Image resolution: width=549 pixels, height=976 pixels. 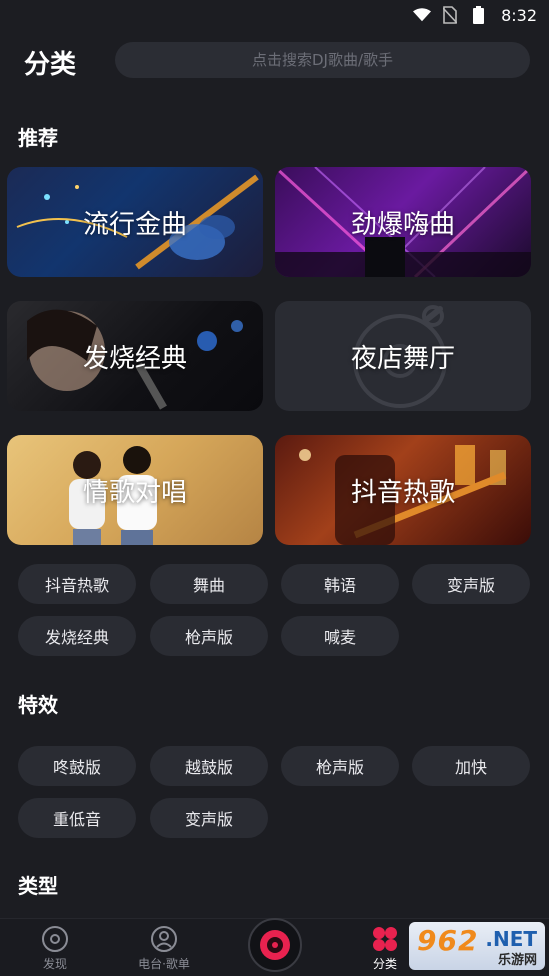 I want to click on page-title: 分类, so click(x=50, y=65).